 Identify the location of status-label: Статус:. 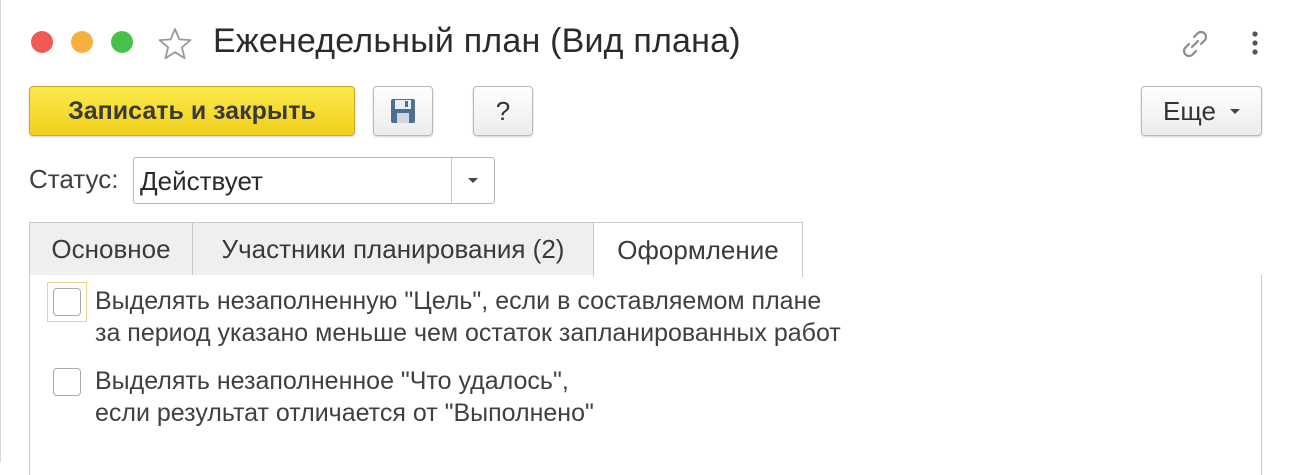
(74, 179).